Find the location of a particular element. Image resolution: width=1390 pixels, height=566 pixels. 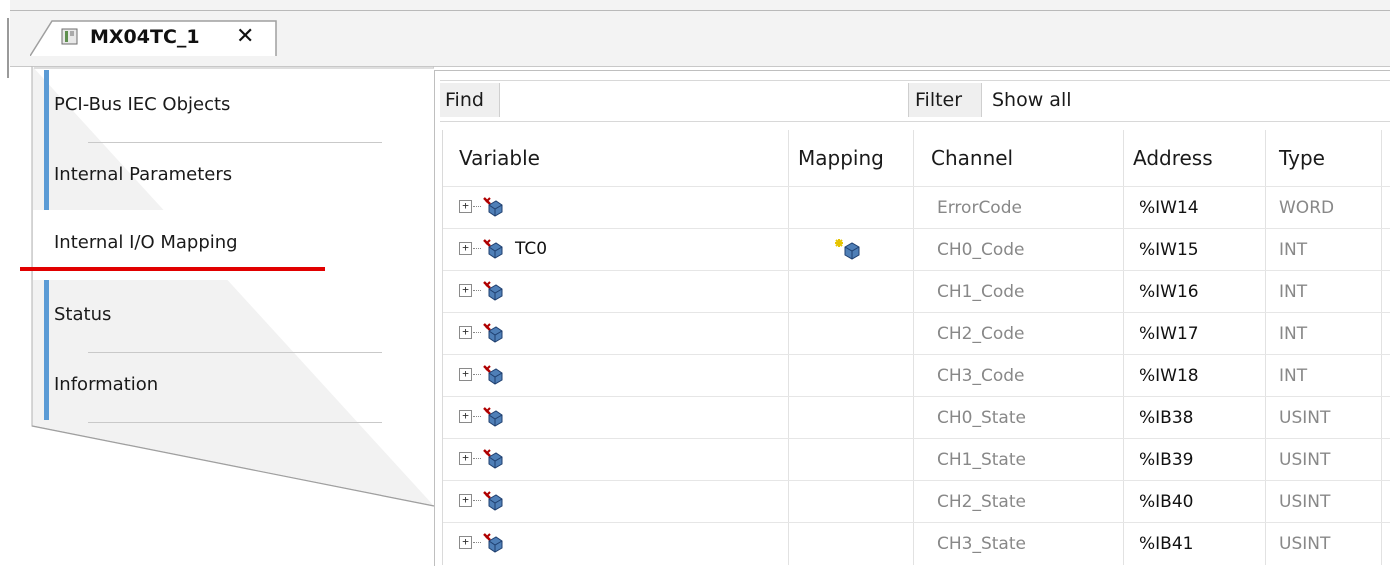

new-variable-mapping-icon is located at coordinates (849, 249).